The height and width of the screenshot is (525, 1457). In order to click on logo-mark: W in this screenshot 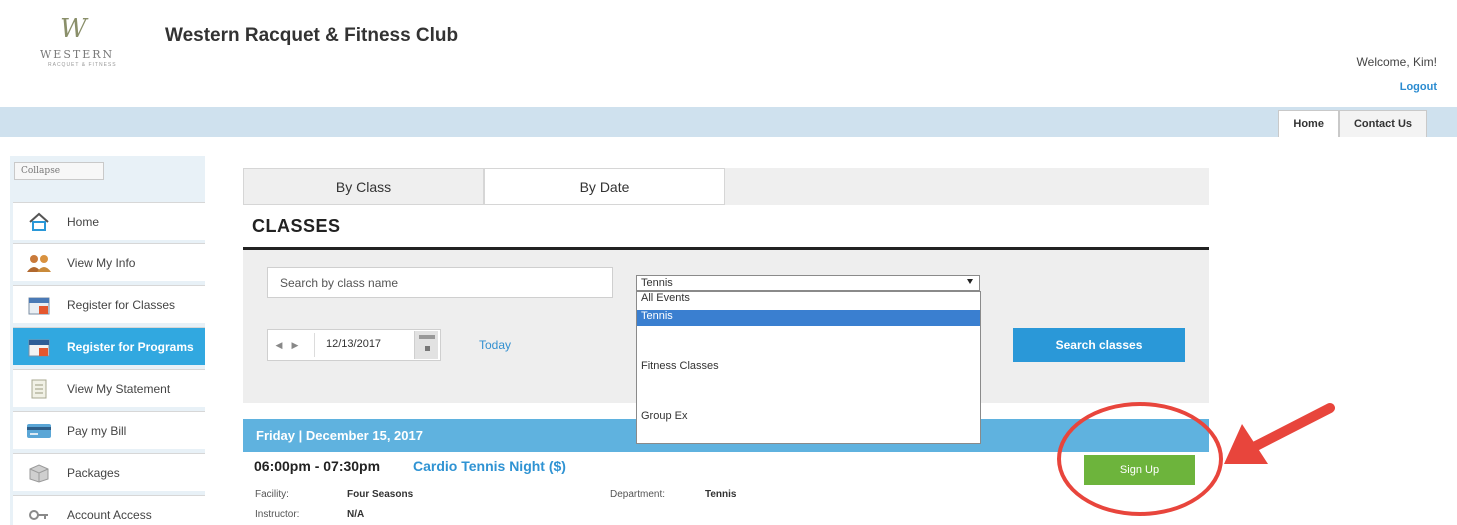, I will do `click(73, 29)`.